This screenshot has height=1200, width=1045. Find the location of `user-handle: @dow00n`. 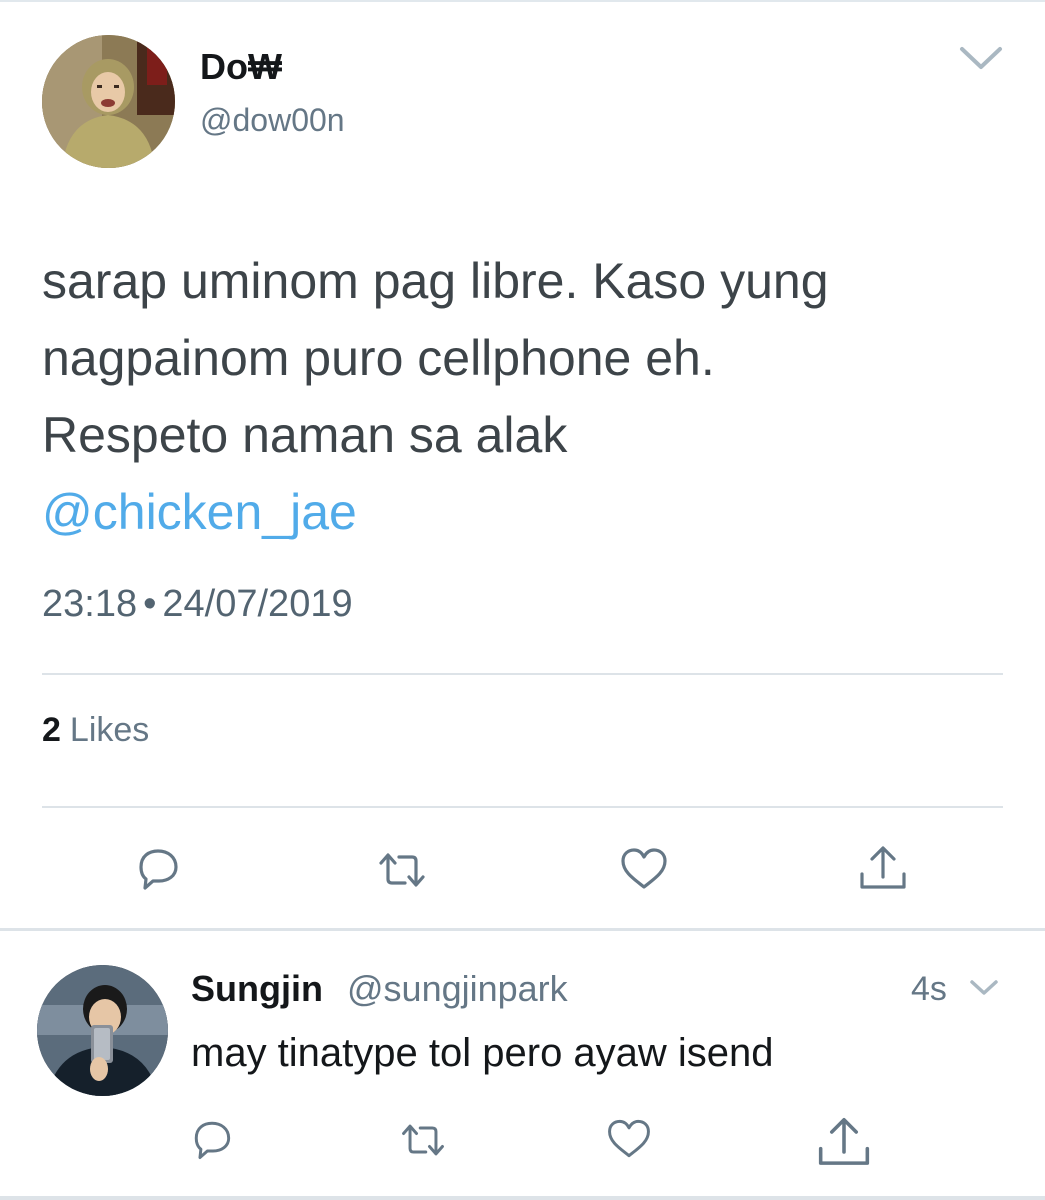

user-handle: @dow00n is located at coordinates (272, 120).